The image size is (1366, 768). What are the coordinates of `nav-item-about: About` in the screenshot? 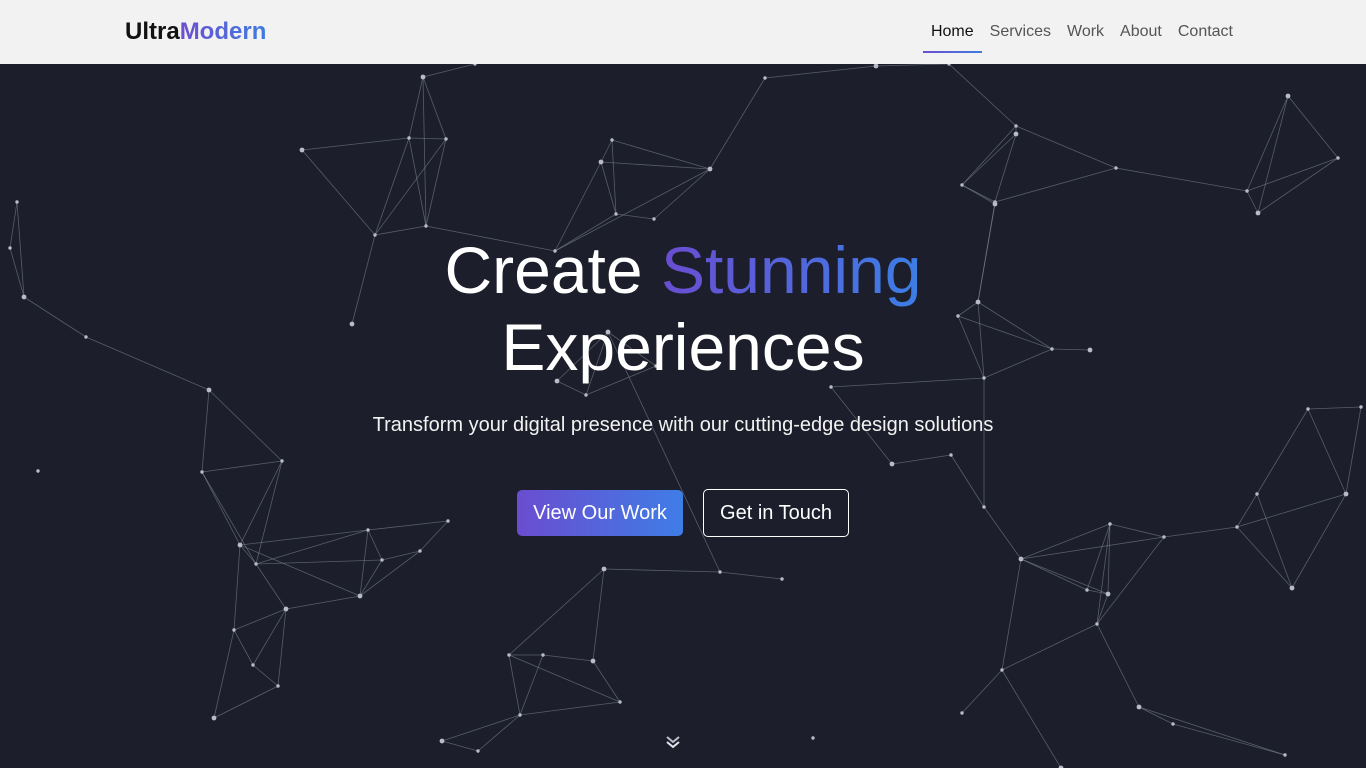 It's located at (1141, 32).